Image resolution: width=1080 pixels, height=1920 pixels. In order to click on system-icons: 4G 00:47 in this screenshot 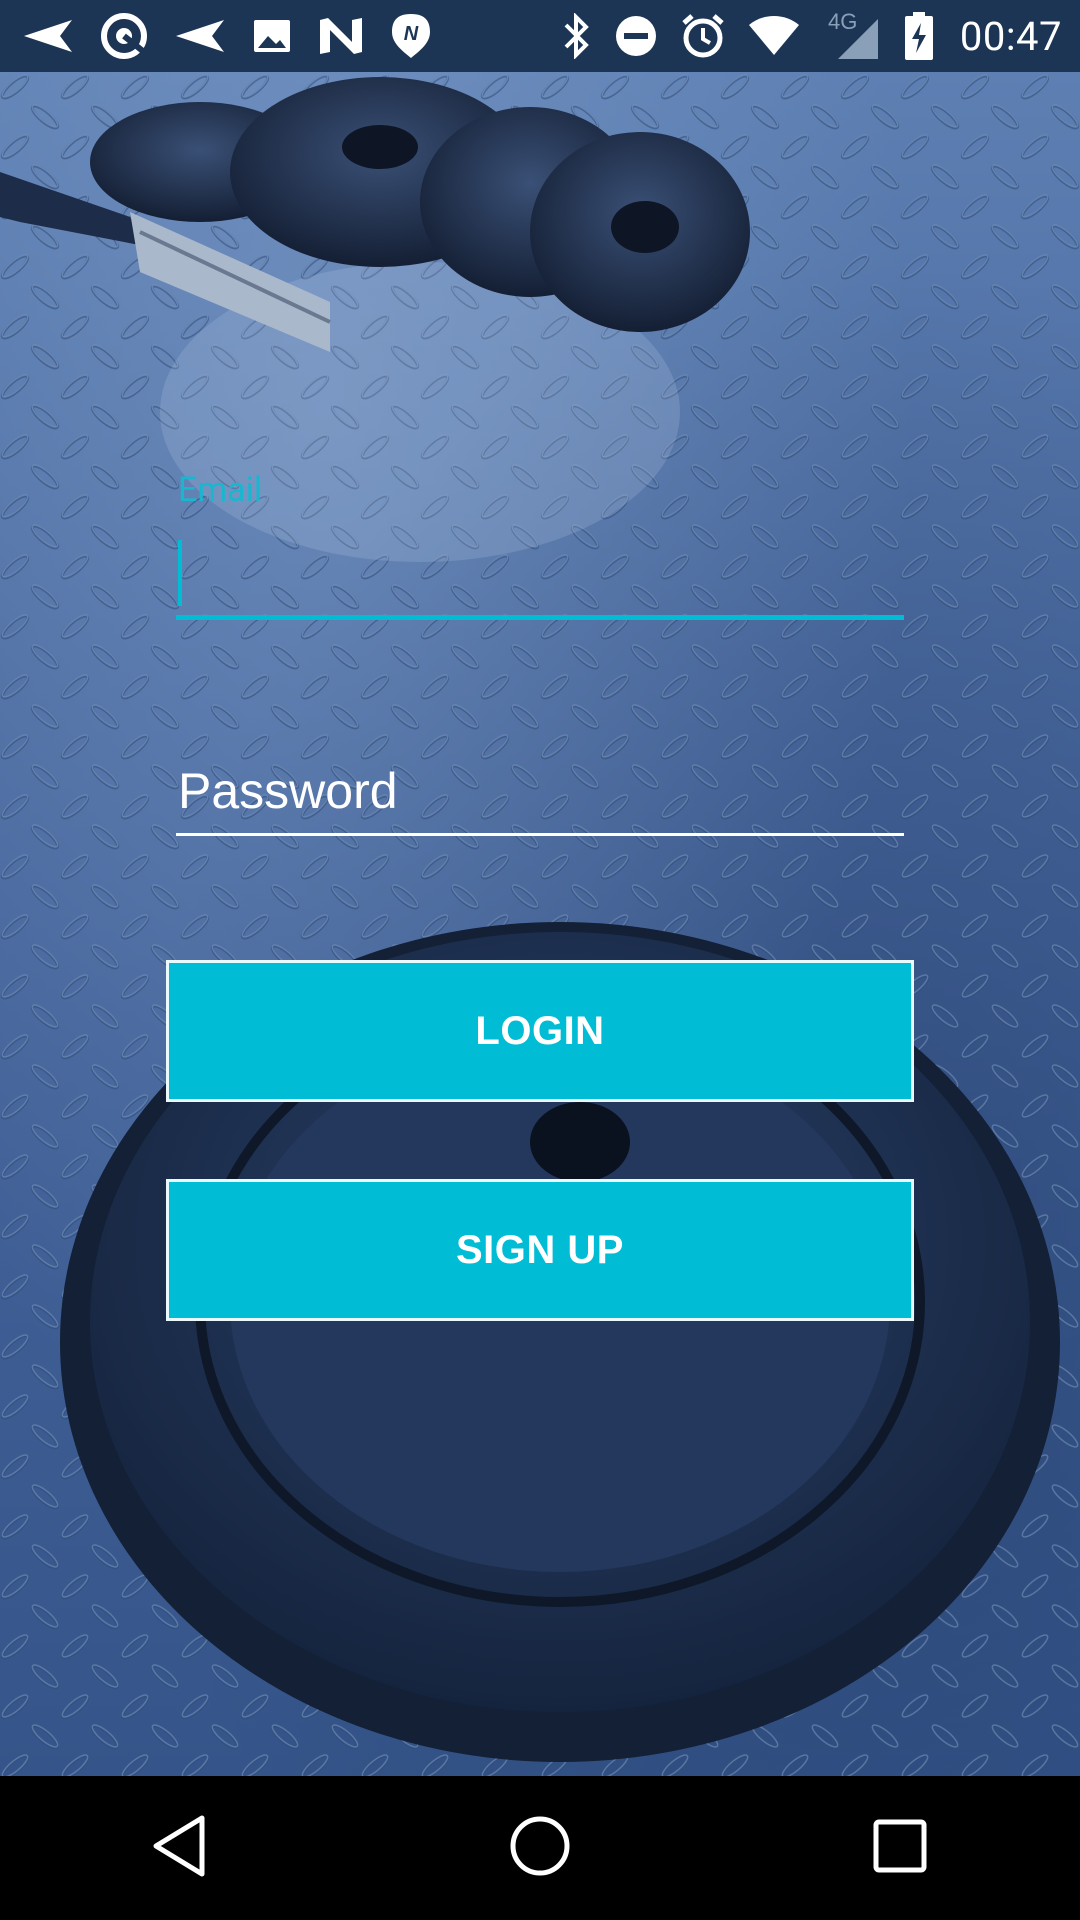, I will do `click(812, 36)`.